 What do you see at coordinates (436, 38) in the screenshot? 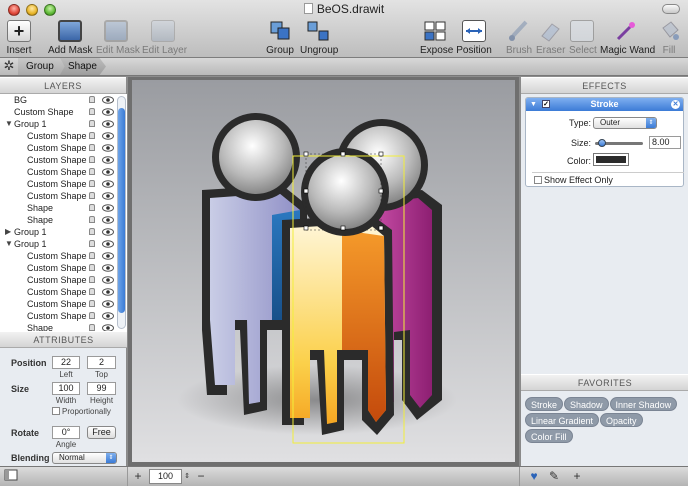
I see `expose-button: Expose` at bounding box center [436, 38].